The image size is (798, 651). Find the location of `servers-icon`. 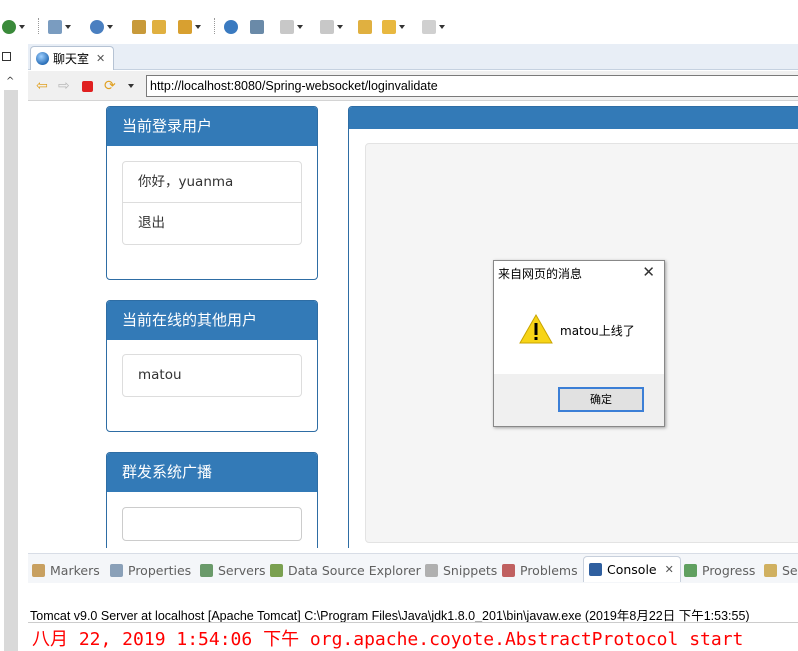

servers-icon is located at coordinates (206, 570).